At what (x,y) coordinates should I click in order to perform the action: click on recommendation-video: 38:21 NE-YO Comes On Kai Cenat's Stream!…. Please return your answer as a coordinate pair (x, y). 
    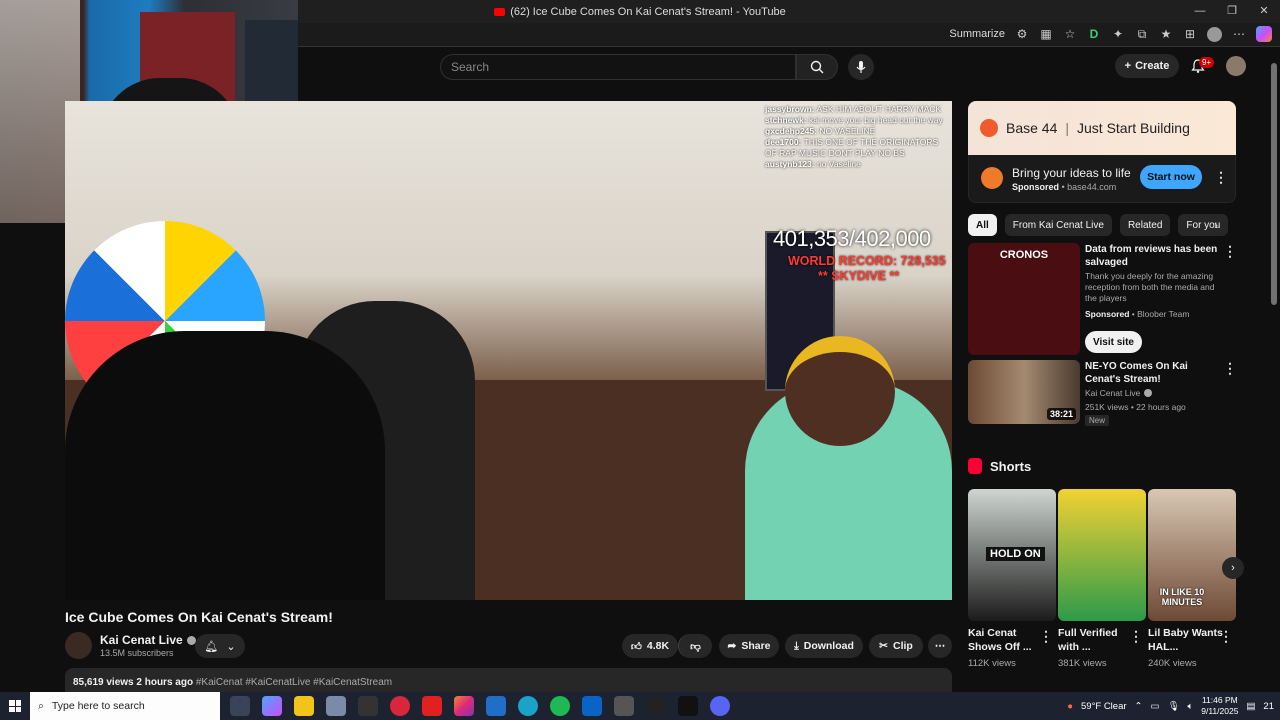
    Looking at the image, I should click on (1102, 393).